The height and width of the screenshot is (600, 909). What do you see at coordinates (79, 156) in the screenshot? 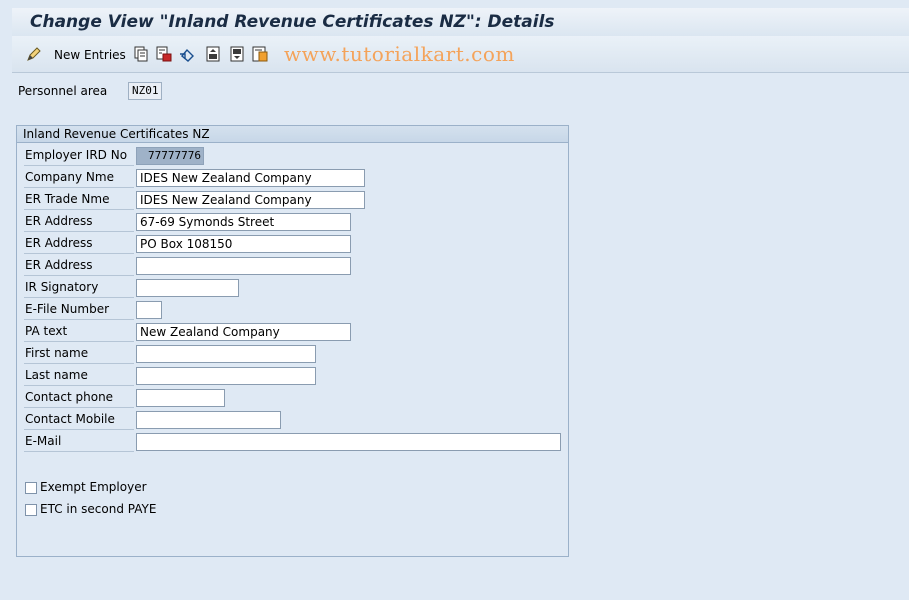
I see `employer-ird-label: Employer IRD No` at bounding box center [79, 156].